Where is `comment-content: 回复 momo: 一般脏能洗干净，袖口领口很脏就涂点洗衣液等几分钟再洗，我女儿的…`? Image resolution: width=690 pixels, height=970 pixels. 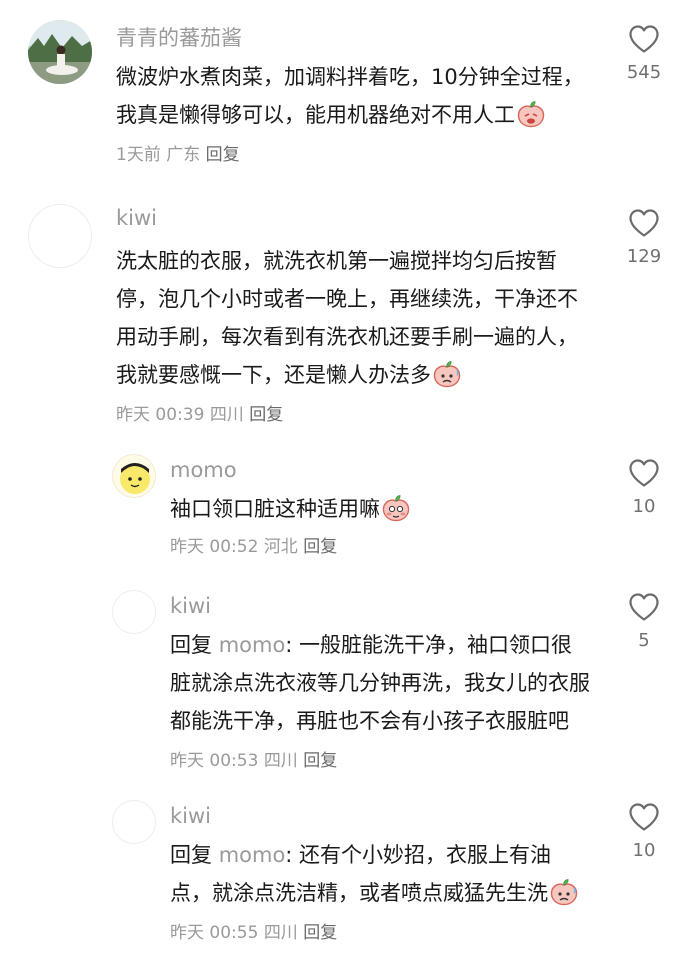
comment-content: 回复 momo: 一般脏能洗干净，袖口领口很脏就涂点洗衣液等几分钟再洗，我女儿的… is located at coordinates (380, 703).